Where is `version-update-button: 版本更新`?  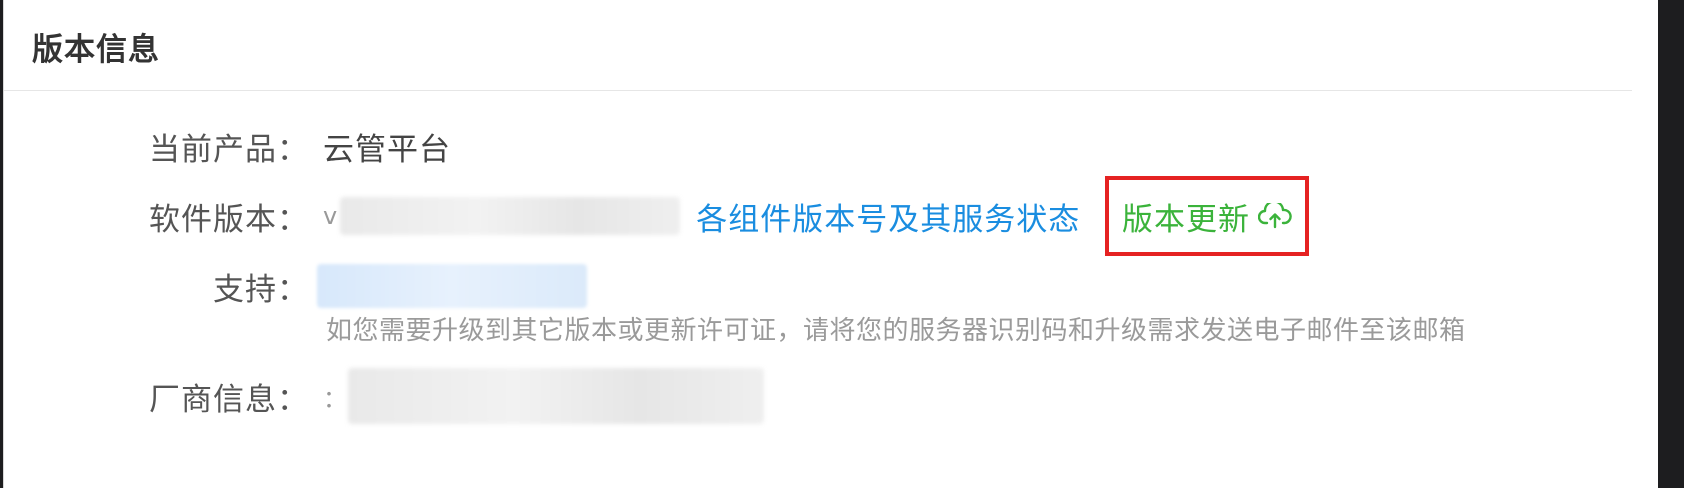
version-update-button: 版本更新 is located at coordinates (1207, 216).